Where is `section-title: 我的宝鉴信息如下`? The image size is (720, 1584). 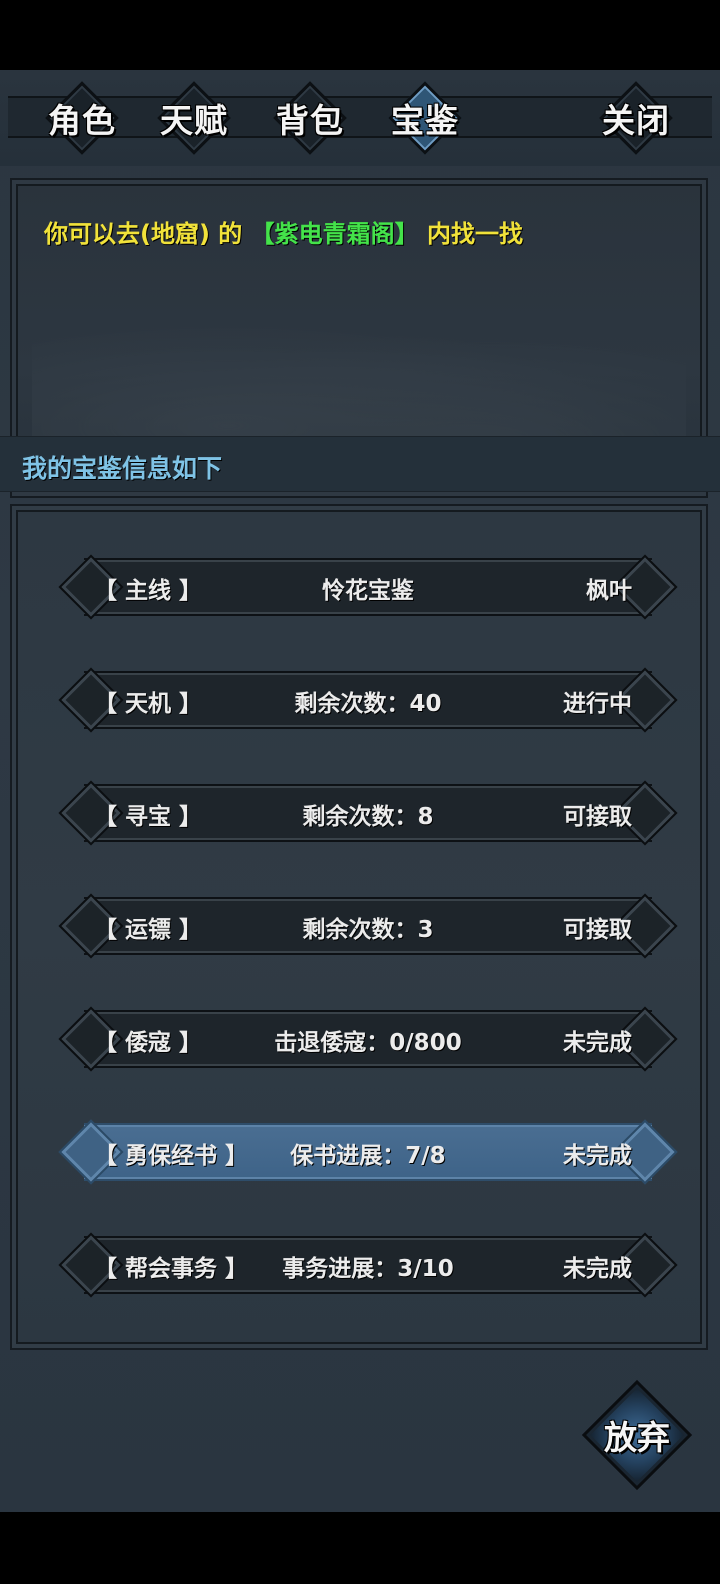 section-title: 我的宝鉴信息如下 is located at coordinates (122, 468).